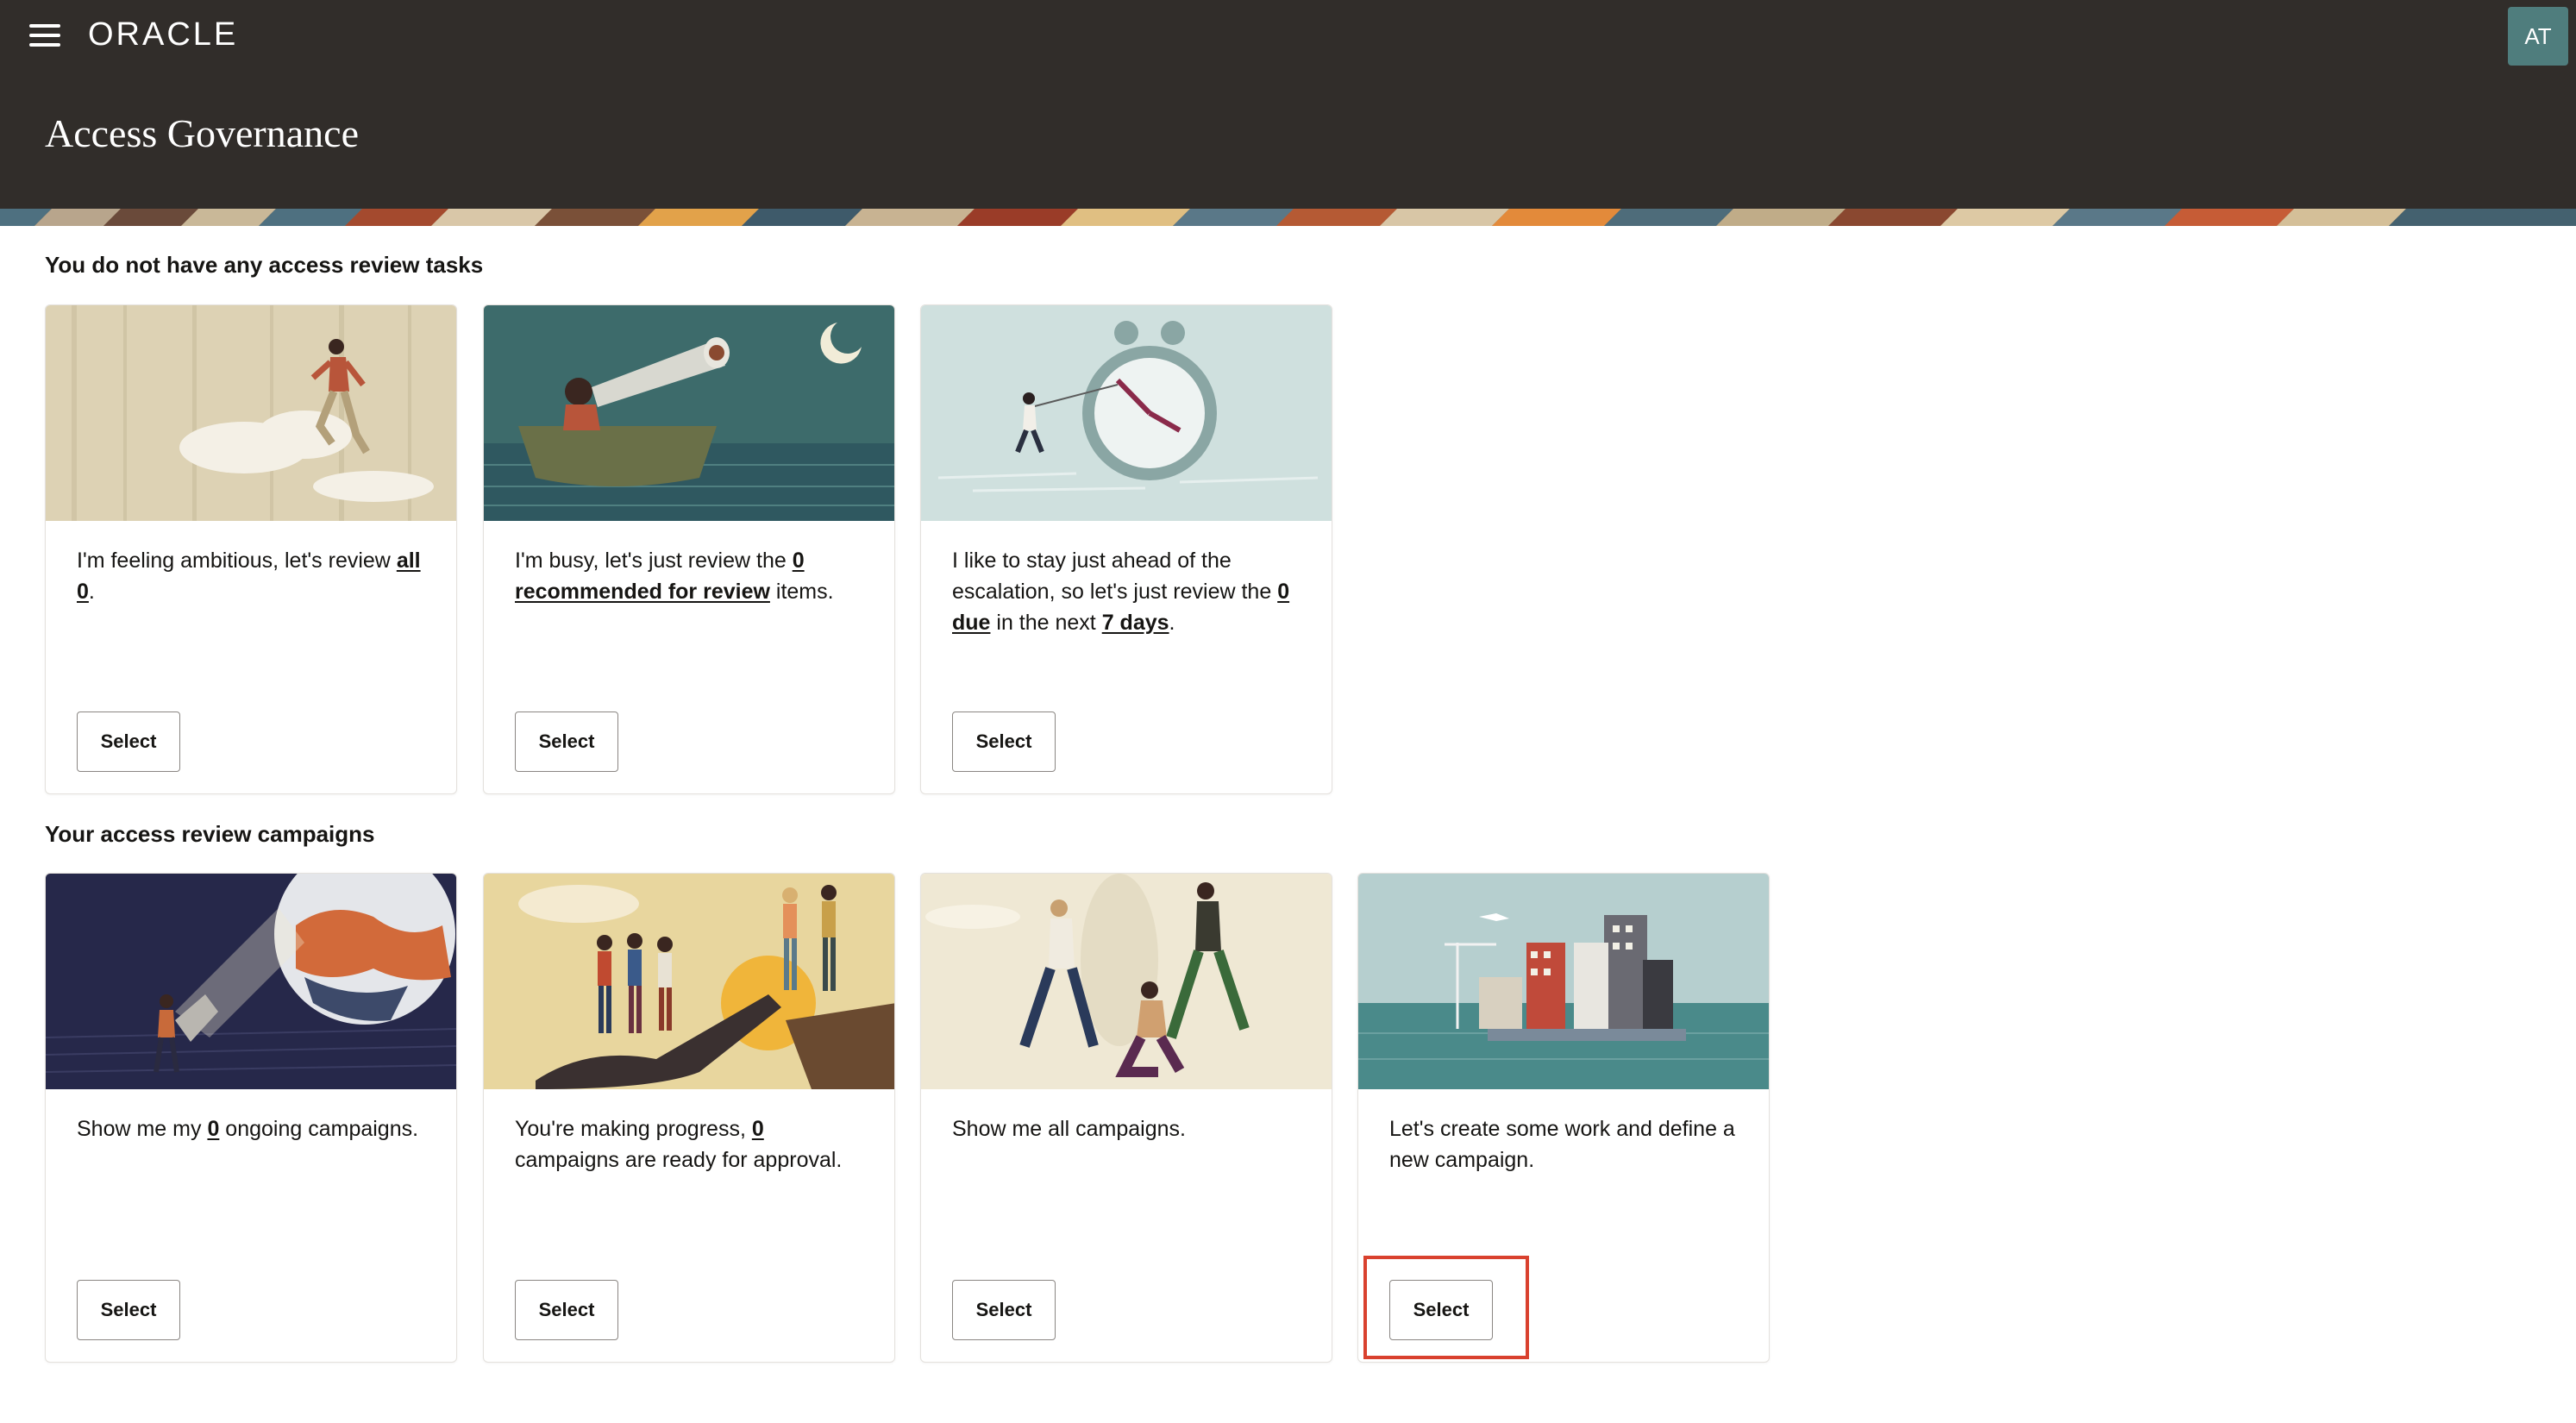 This screenshot has height=1423, width=2576. I want to click on telescope-boat-illustration, so click(689, 413).